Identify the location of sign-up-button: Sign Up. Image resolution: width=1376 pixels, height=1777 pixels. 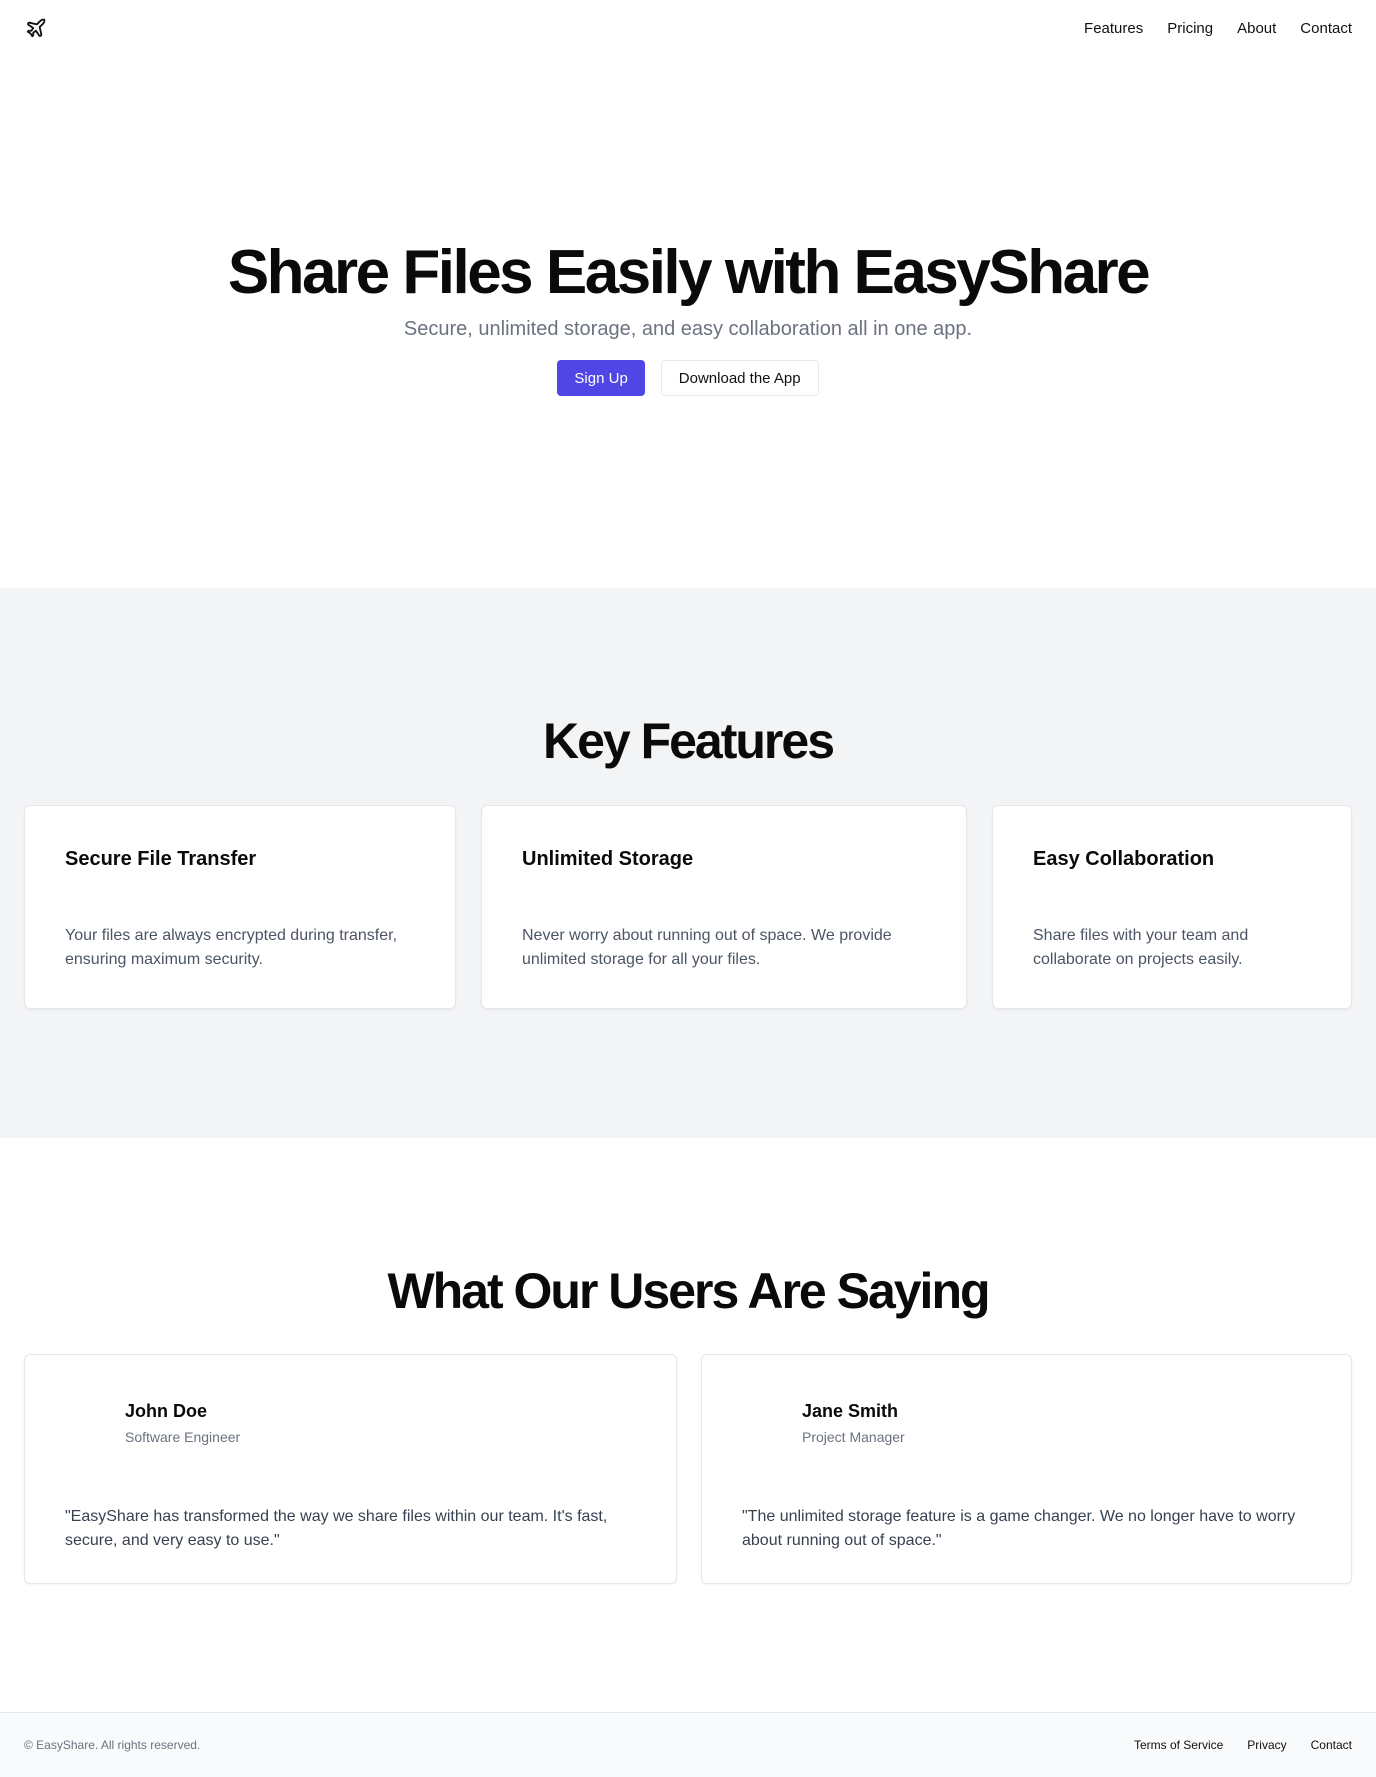
(601, 378).